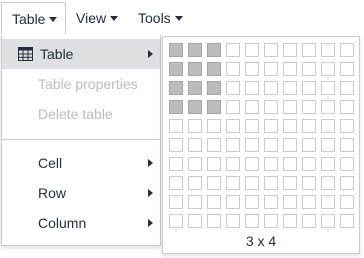 This screenshot has width=364, height=258. What do you see at coordinates (81, 193) in the screenshot?
I see `menu-item-row: Row` at bounding box center [81, 193].